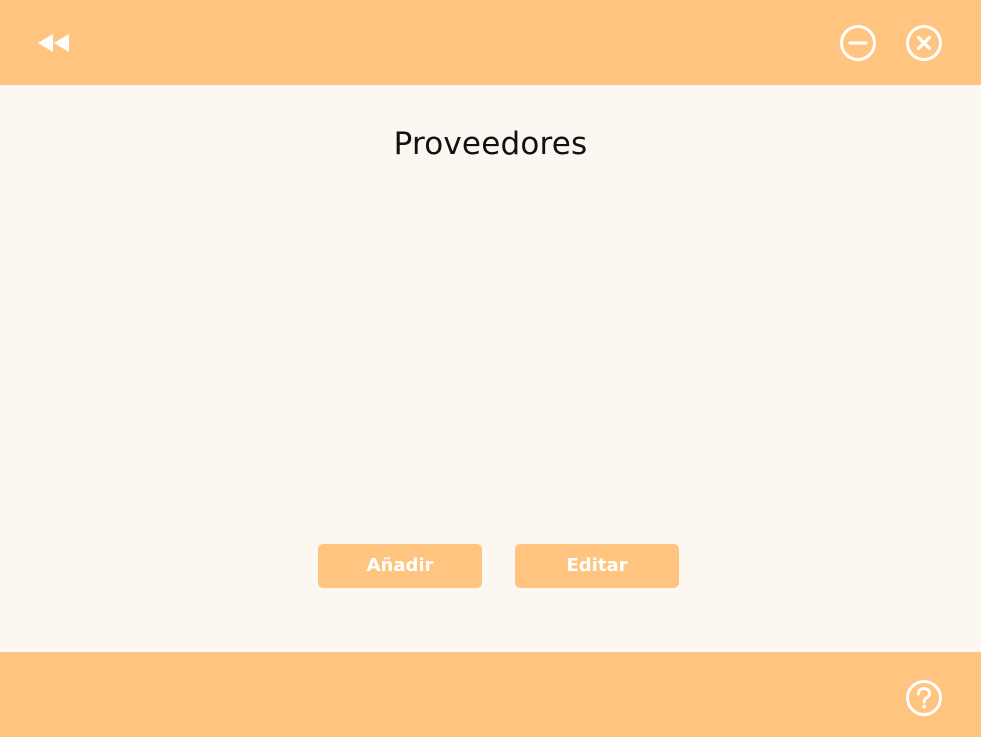 This screenshot has height=737, width=981. I want to click on help-circle-icon, so click(924, 698).